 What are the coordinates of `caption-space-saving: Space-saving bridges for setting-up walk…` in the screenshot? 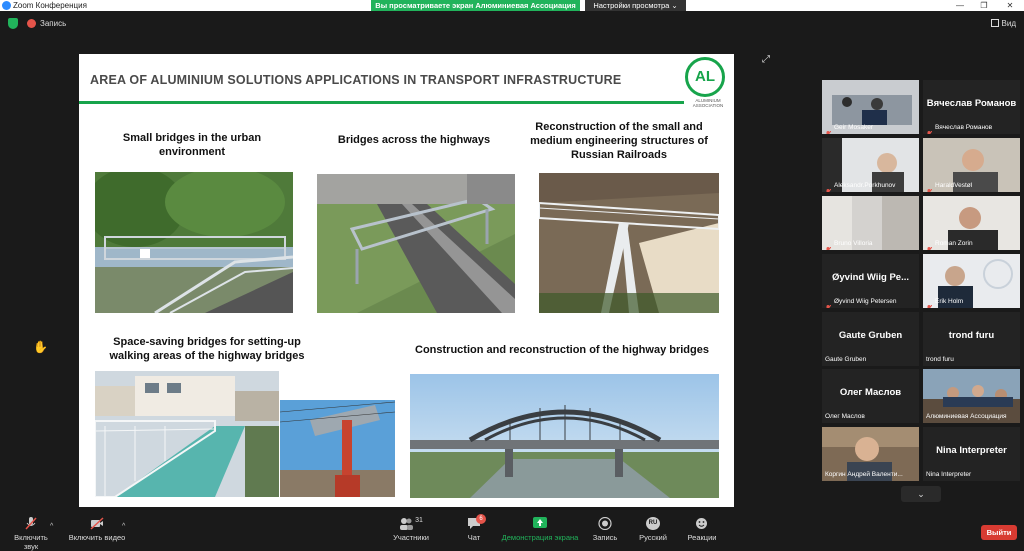 It's located at (207, 349).